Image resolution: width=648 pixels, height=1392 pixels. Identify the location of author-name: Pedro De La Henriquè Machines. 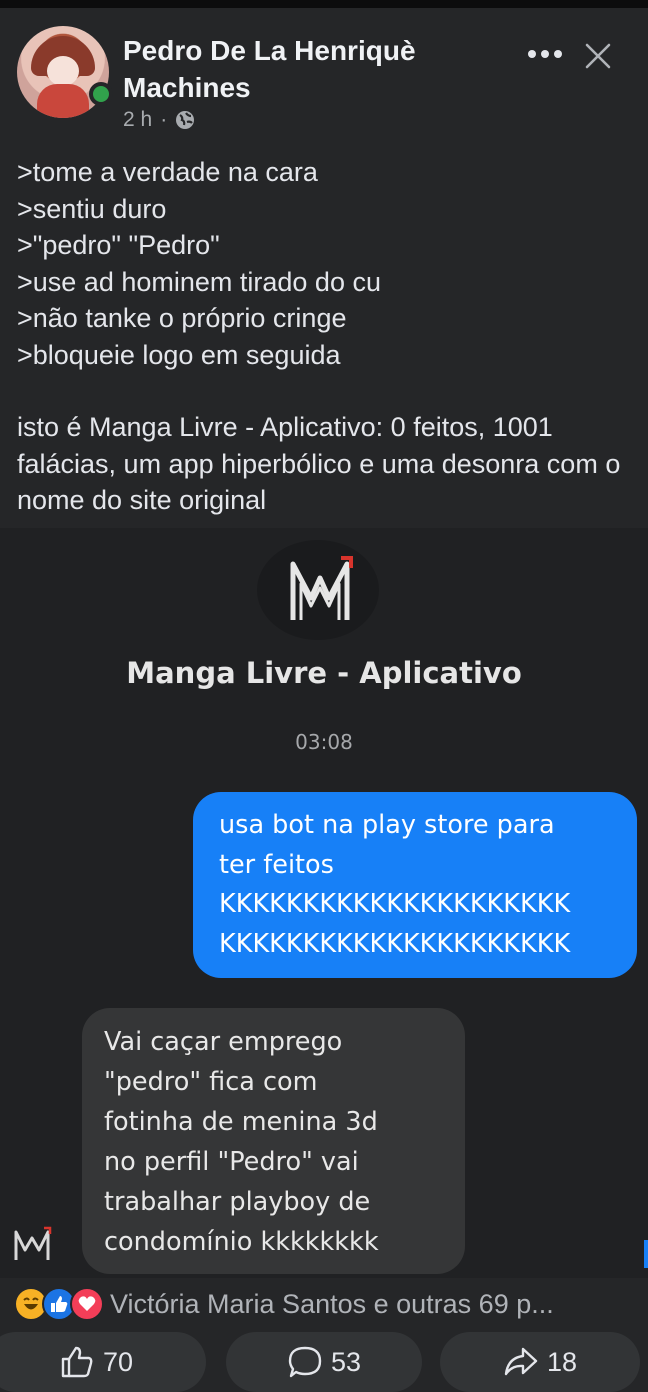
(283, 69).